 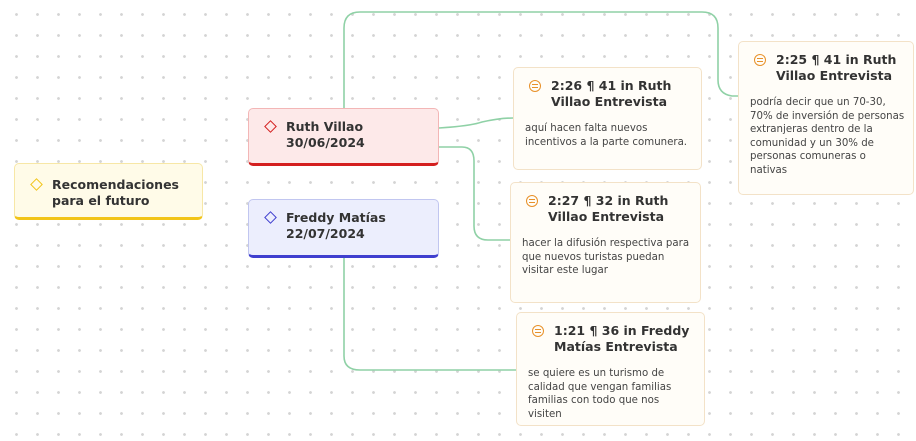 I want to click on code-label-ruth: Ruth Villao 30/06/2024, so click(x=325, y=134).